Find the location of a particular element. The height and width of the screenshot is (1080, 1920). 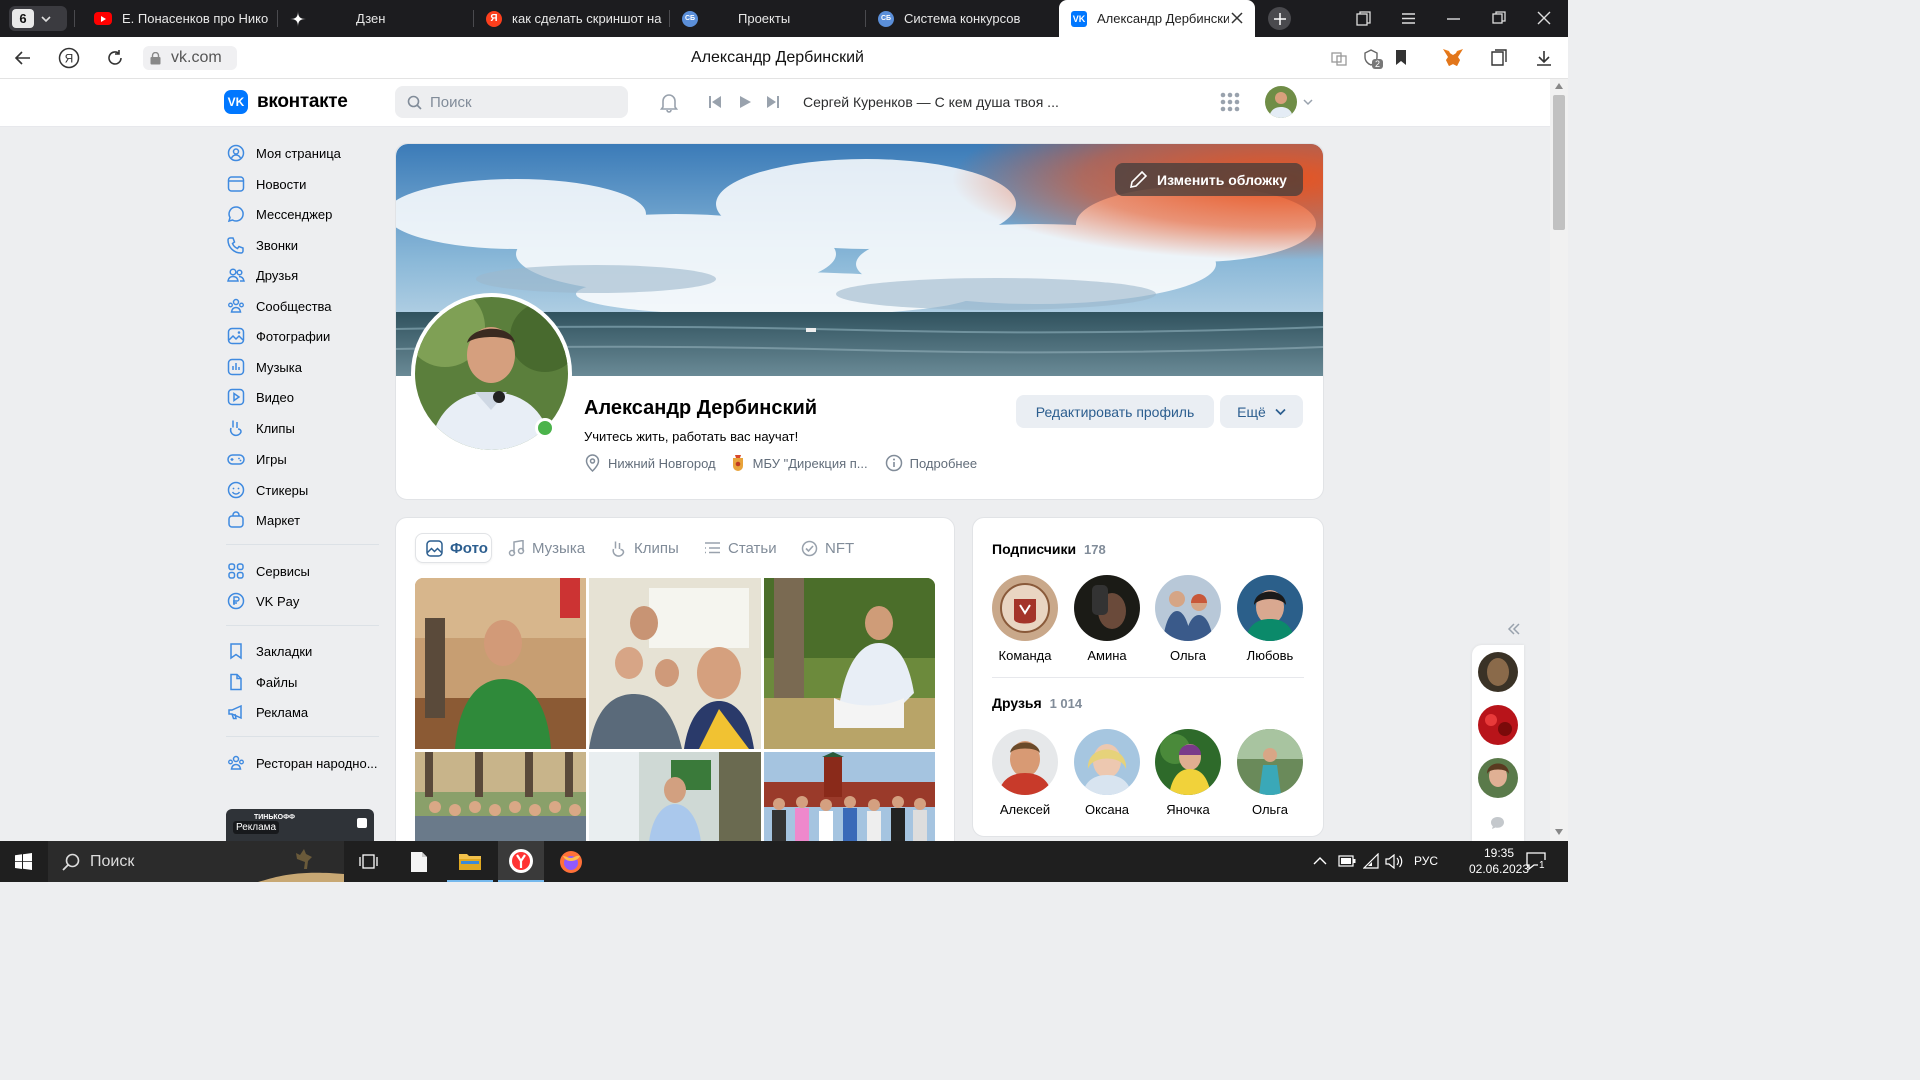

ad-banner: ТИНЬКОФФ Реклама is located at coordinates (300, 825).